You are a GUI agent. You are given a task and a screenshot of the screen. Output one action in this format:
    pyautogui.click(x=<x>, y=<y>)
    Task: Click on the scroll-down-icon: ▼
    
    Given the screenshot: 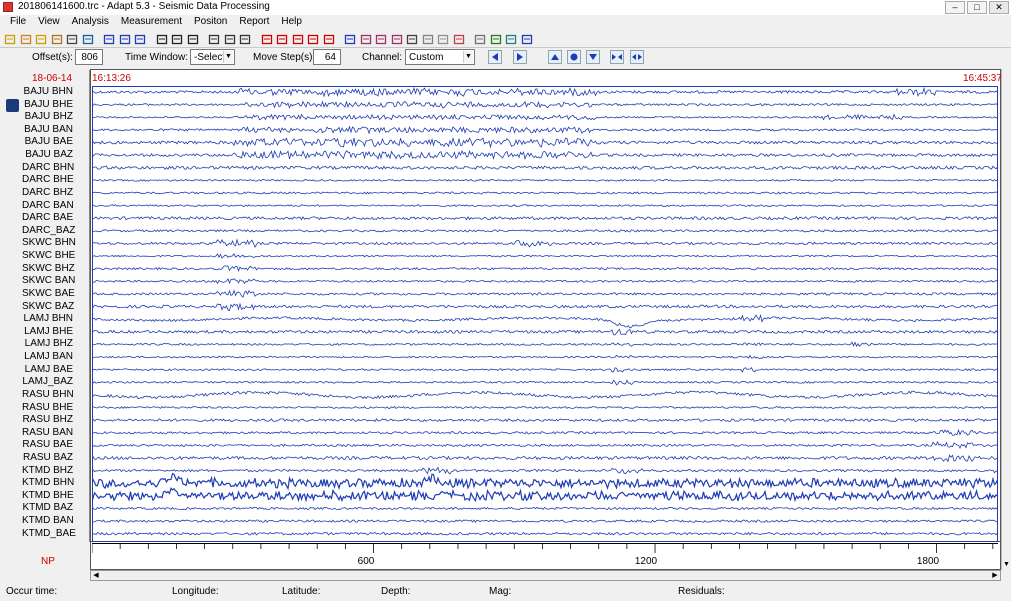 What is the action you would take?
    pyautogui.click(x=1006, y=565)
    